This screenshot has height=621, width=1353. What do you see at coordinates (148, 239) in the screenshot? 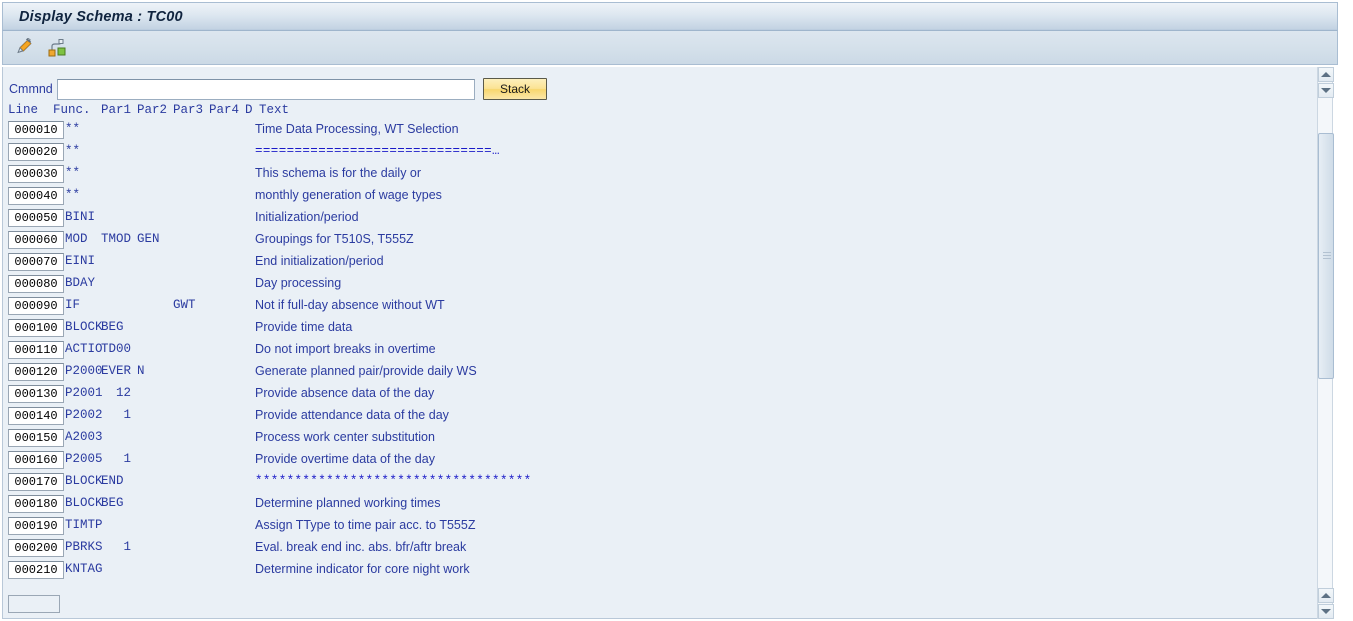
I see `row-par2-cell: GEN` at bounding box center [148, 239].